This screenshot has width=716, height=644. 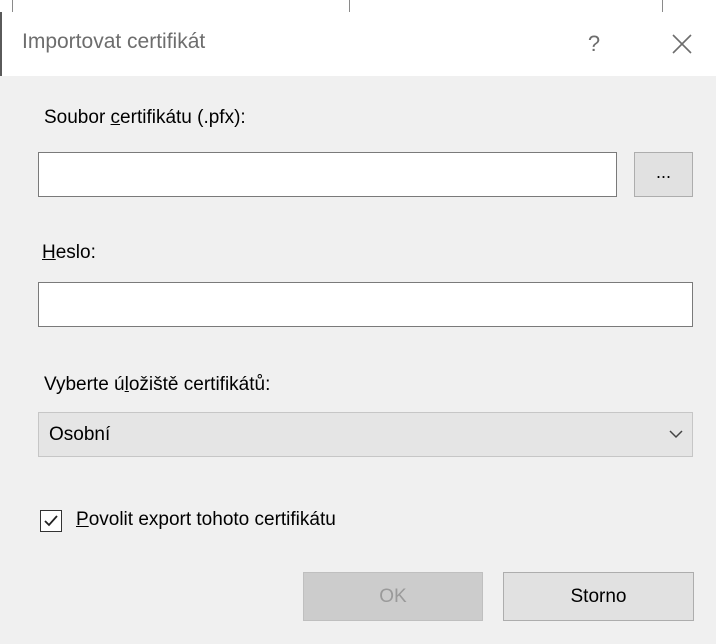 I want to click on password-label-accel: H, so click(x=49, y=252).